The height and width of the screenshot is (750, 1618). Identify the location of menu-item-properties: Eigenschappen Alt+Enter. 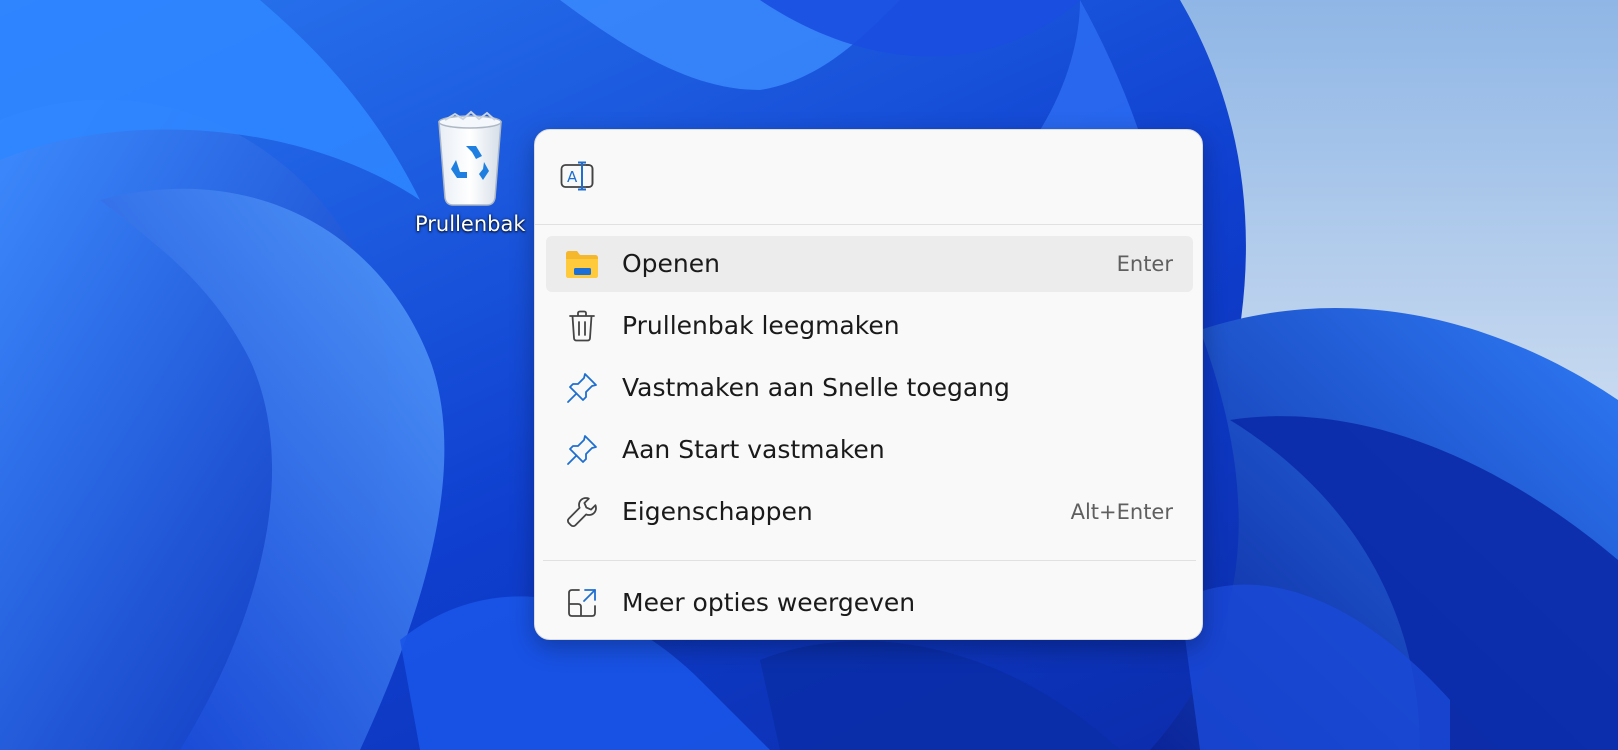
(869, 512).